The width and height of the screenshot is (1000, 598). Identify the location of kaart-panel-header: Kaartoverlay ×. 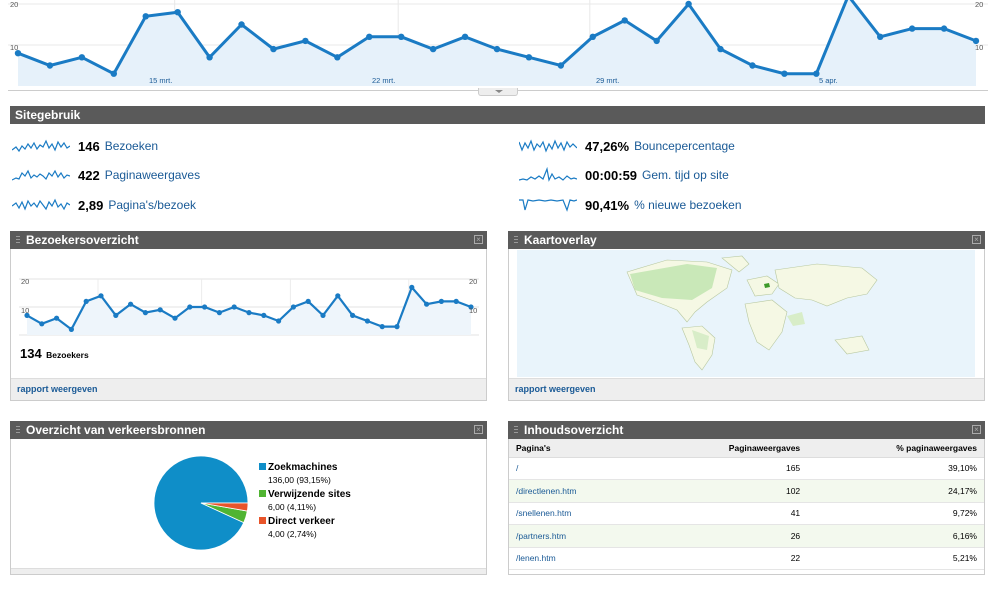
(746, 240).